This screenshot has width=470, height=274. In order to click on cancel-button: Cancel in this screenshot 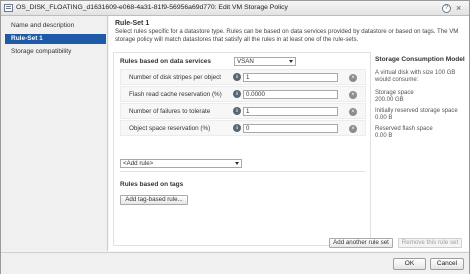, I will do `click(447, 264)`.